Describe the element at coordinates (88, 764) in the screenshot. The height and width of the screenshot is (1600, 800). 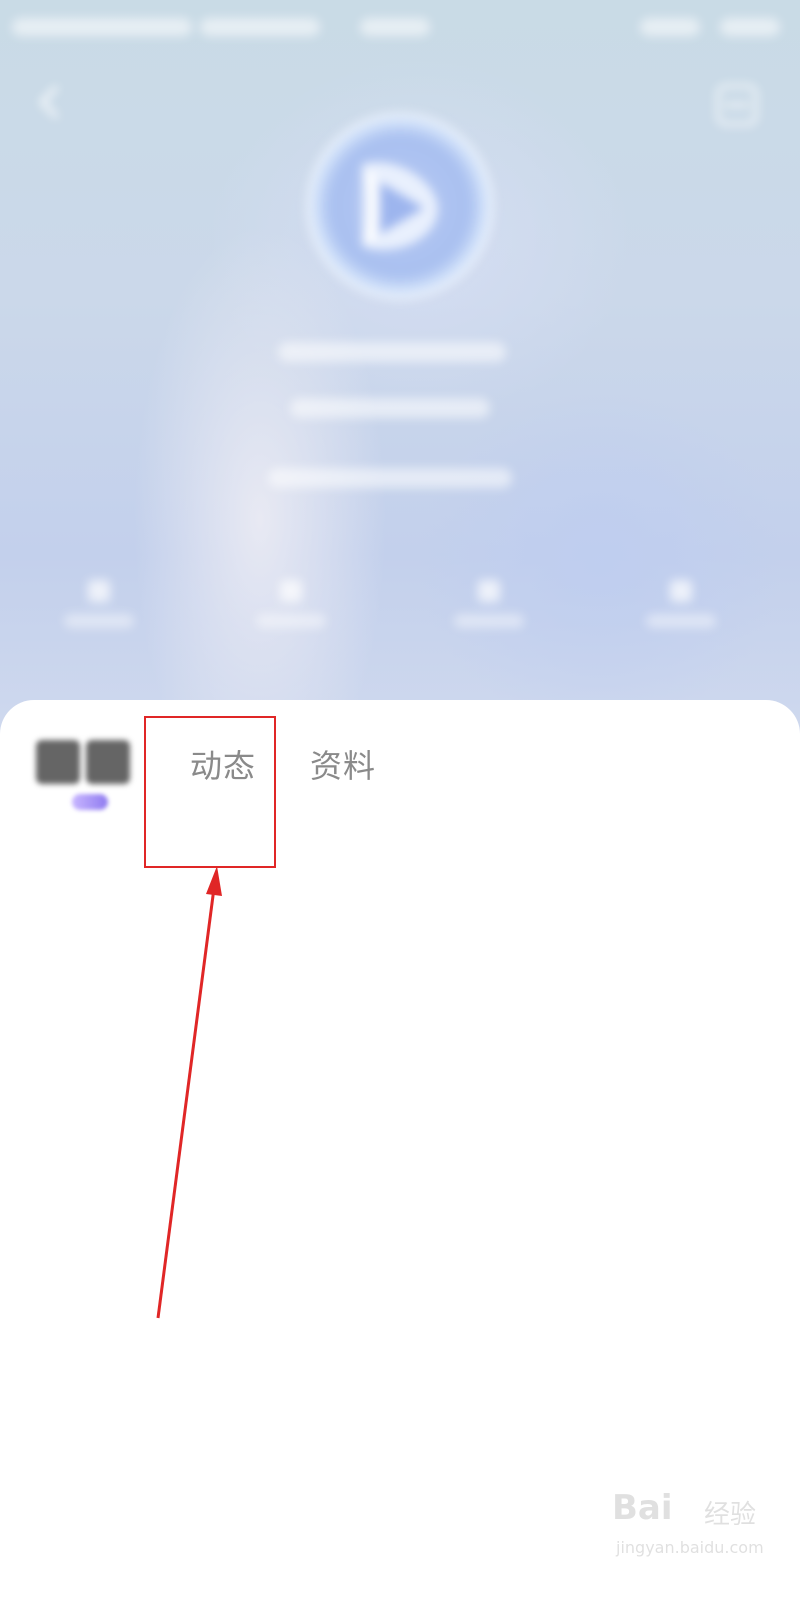
I see `user-nickname` at that location.